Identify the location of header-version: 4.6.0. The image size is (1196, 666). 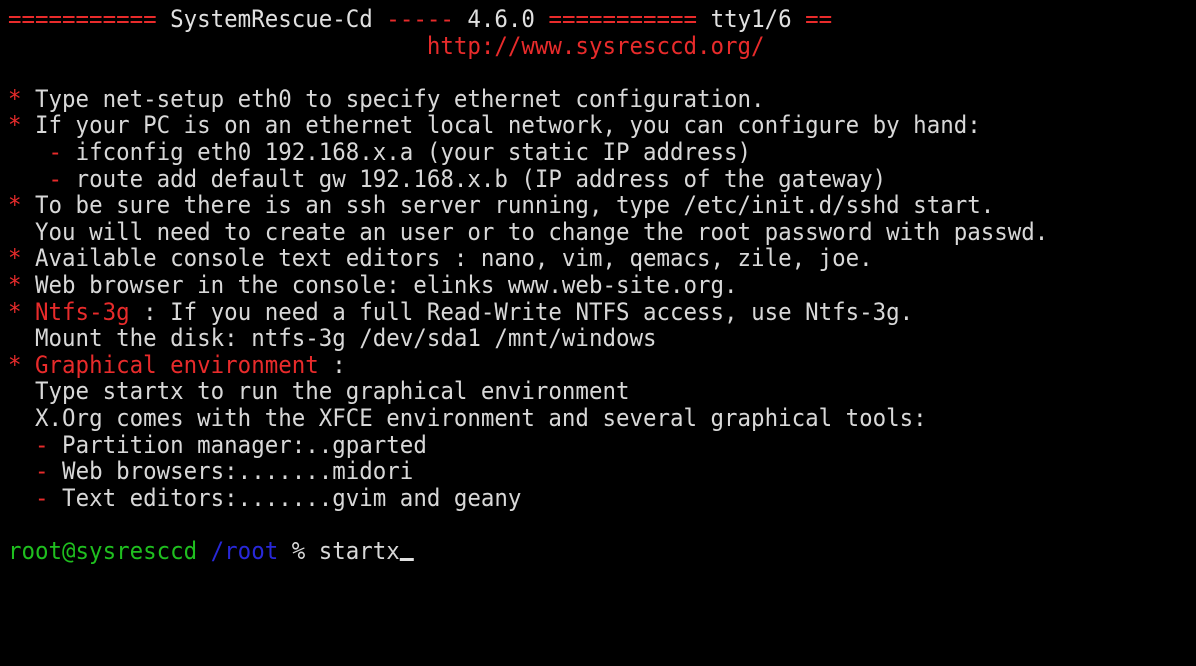
(501, 19).